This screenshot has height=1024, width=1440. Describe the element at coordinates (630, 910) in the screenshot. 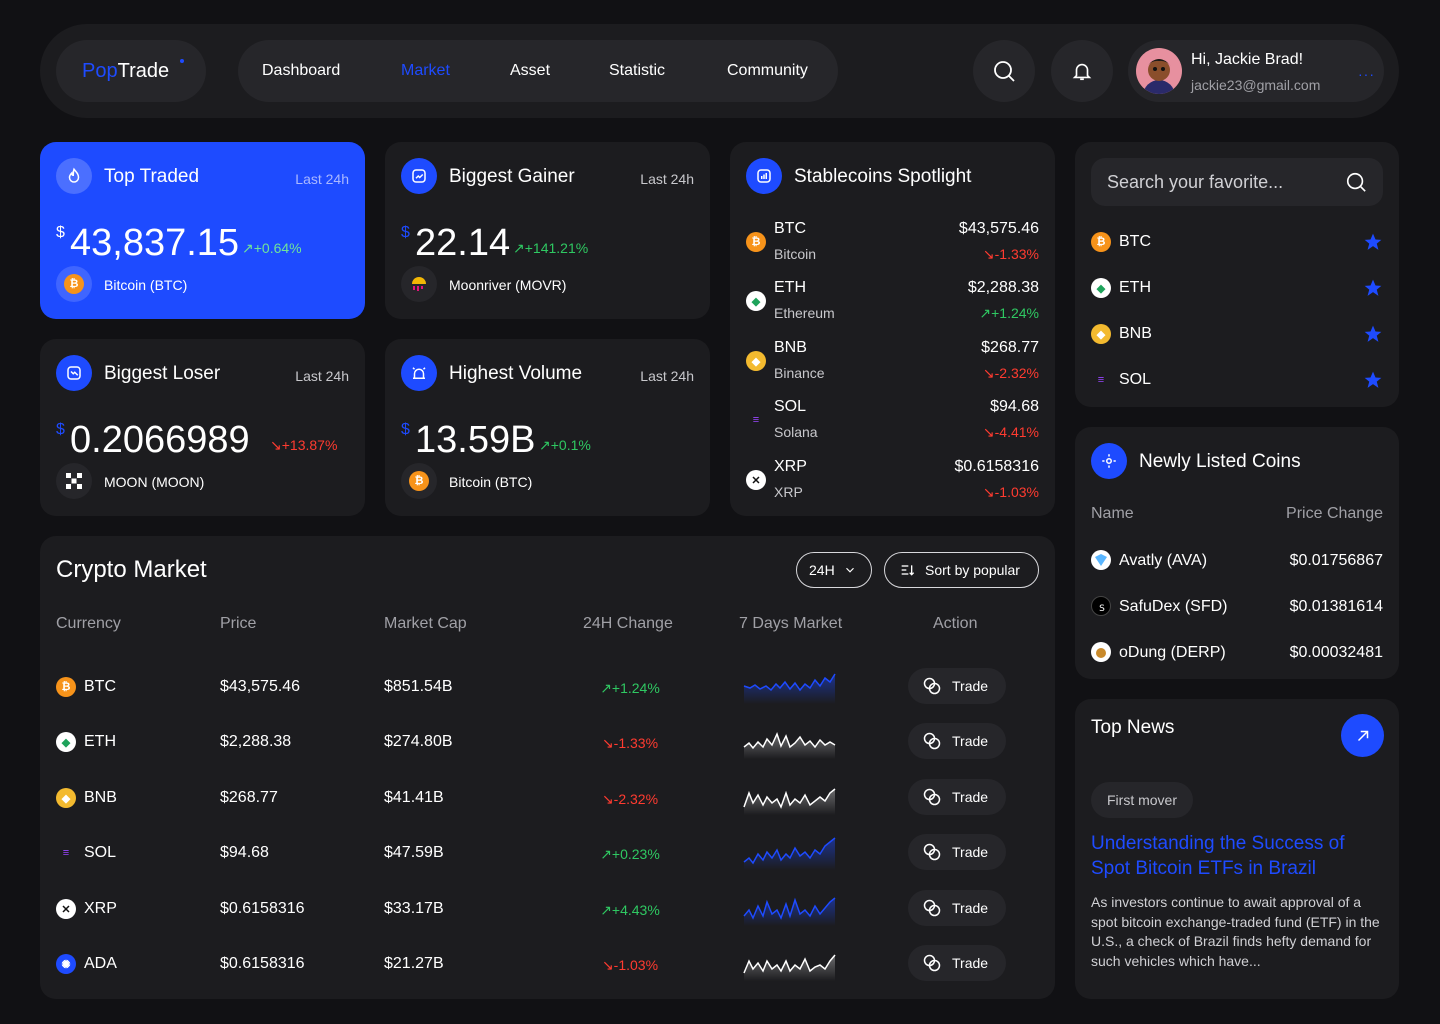

I see `row-change: ↗+4.43%` at that location.